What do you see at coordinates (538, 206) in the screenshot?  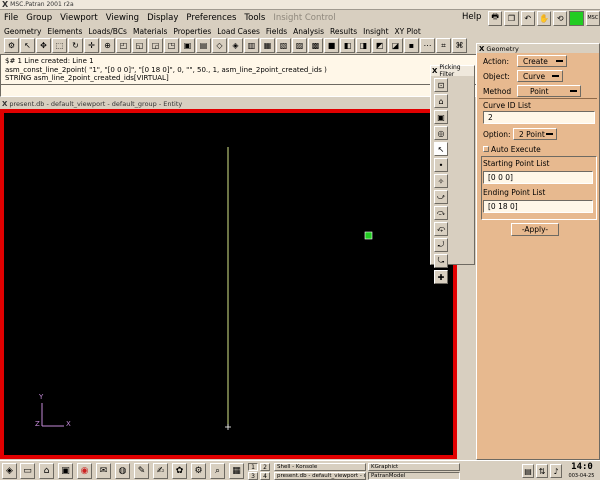 I see `ending-point-input: [0 18 0]` at bounding box center [538, 206].